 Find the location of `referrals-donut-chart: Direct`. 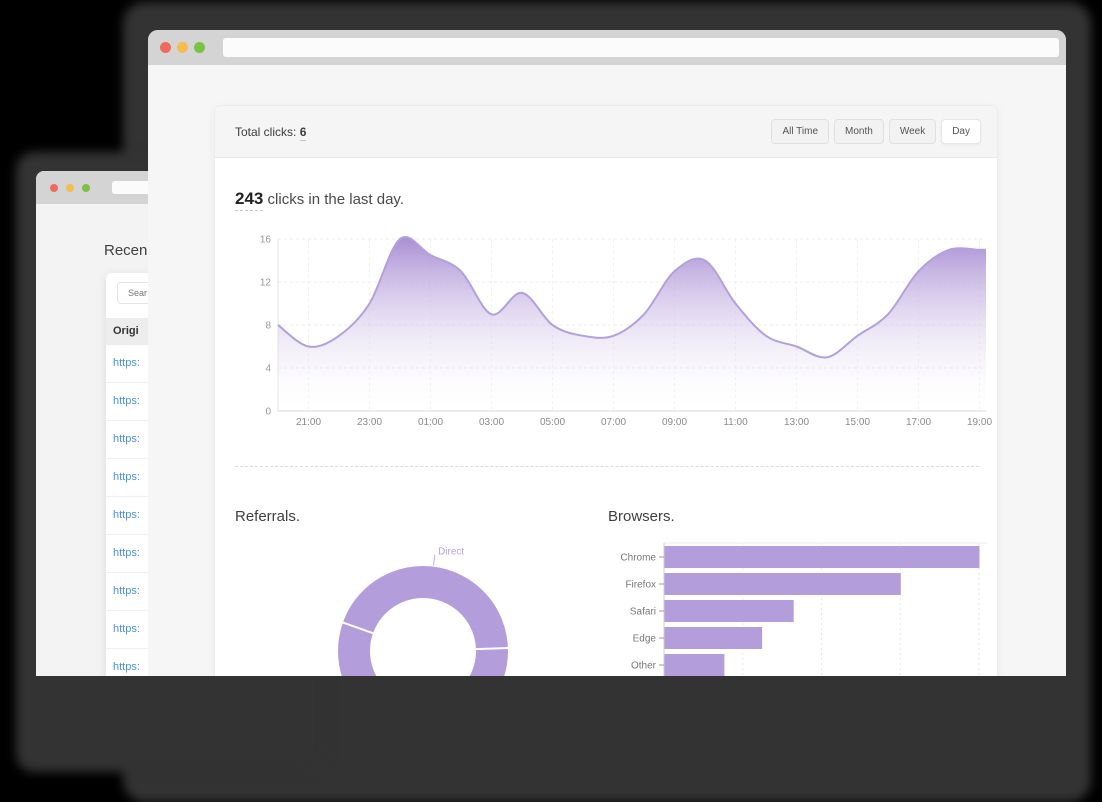

referrals-donut-chart: Direct is located at coordinates (415, 605).